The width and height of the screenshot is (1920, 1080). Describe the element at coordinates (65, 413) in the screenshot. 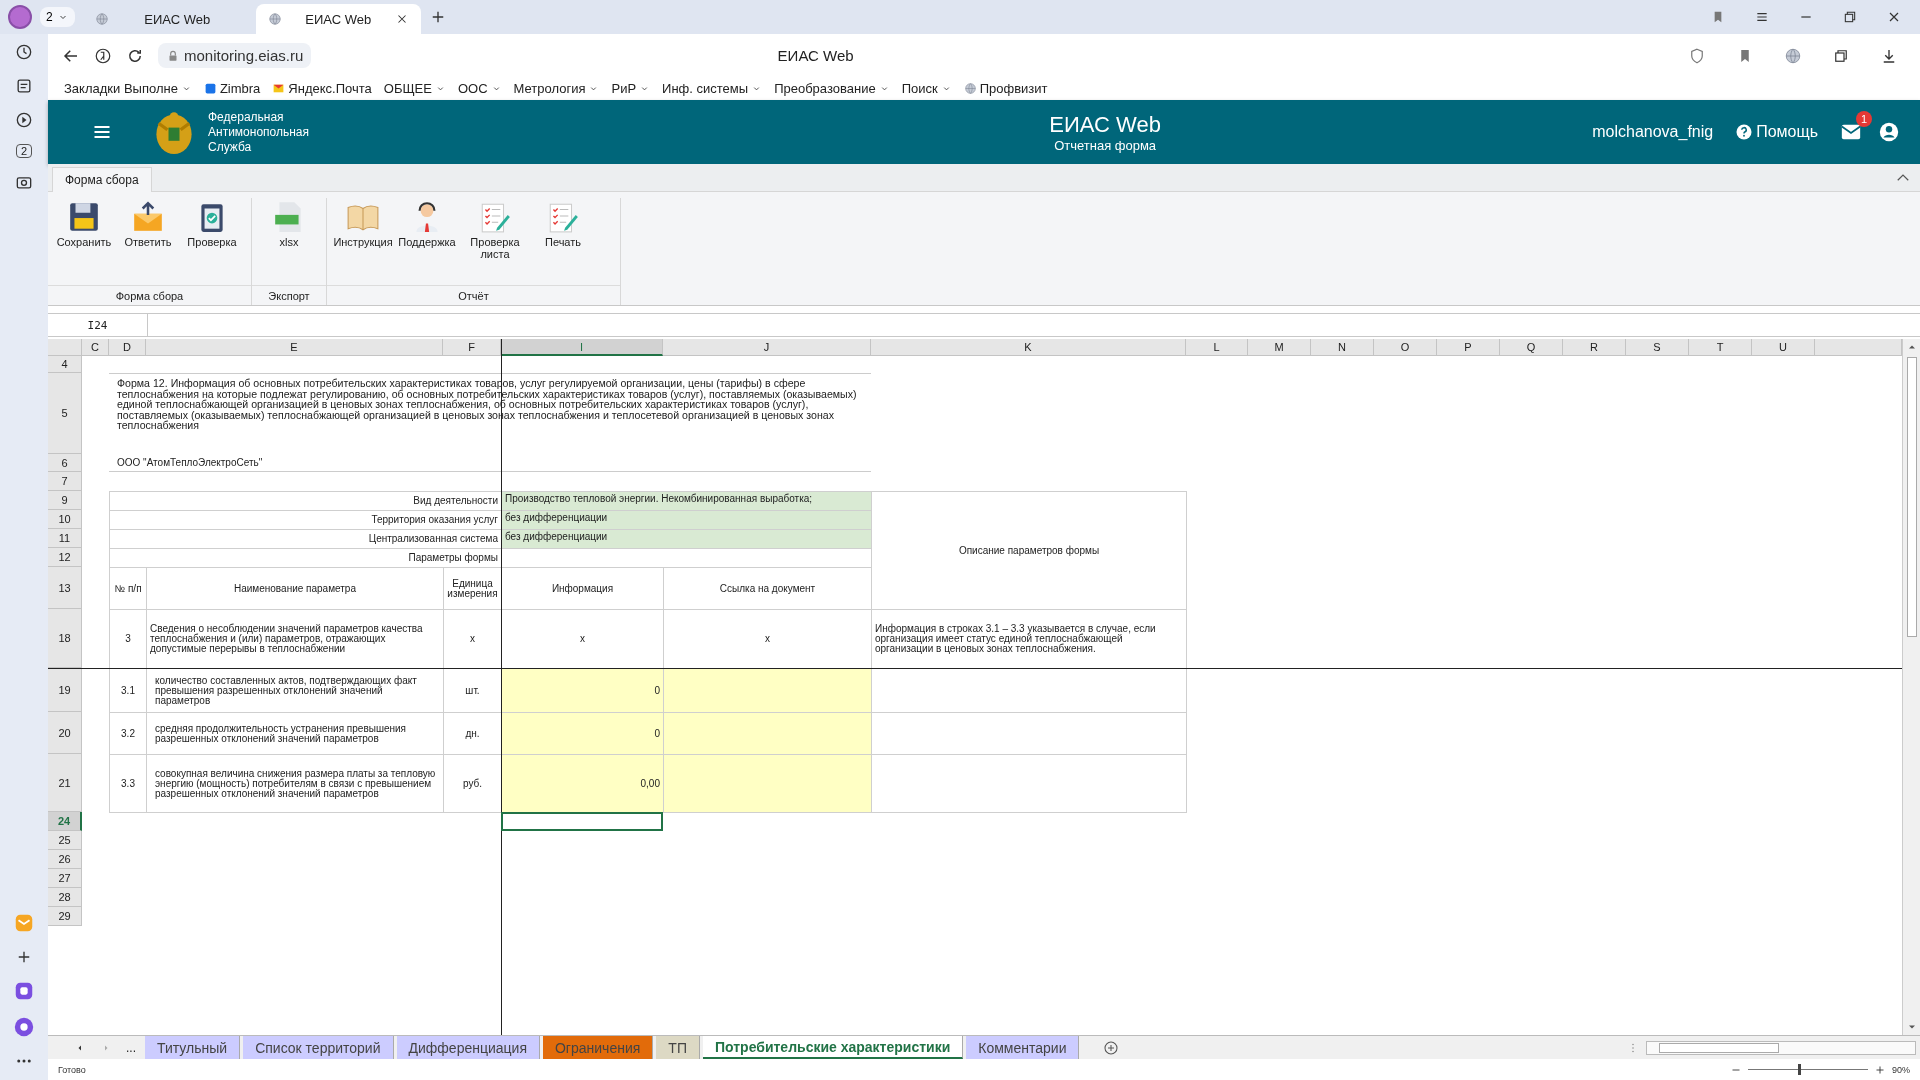

I see `row-header: 5` at that location.